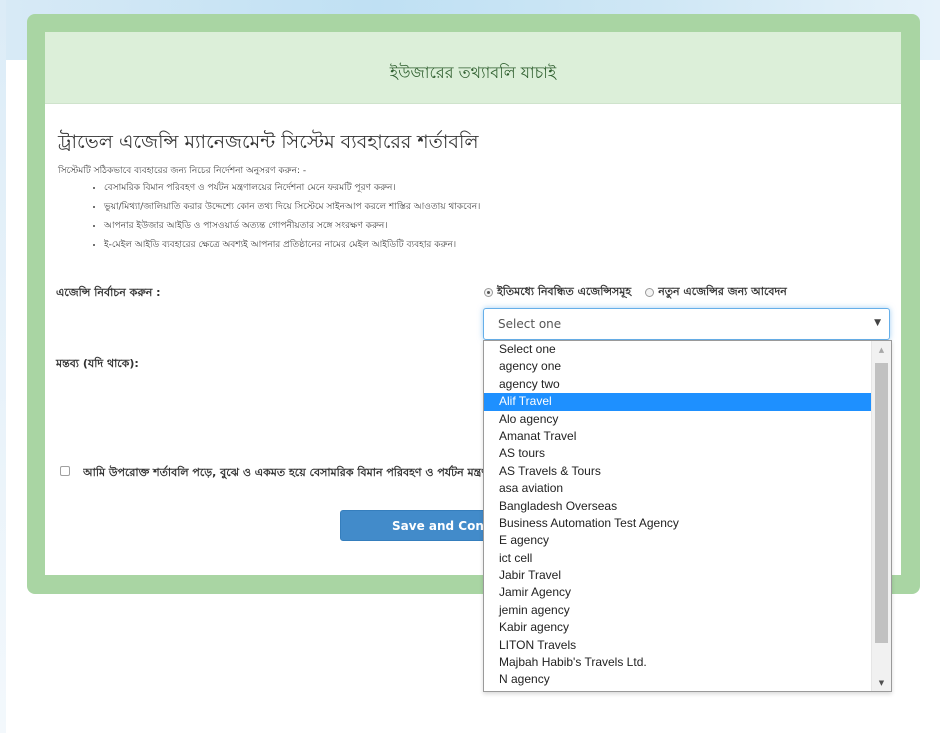 This screenshot has height=733, width=940. Describe the element at coordinates (677, 627) in the screenshot. I see `agency-option: Kabir agency` at that location.